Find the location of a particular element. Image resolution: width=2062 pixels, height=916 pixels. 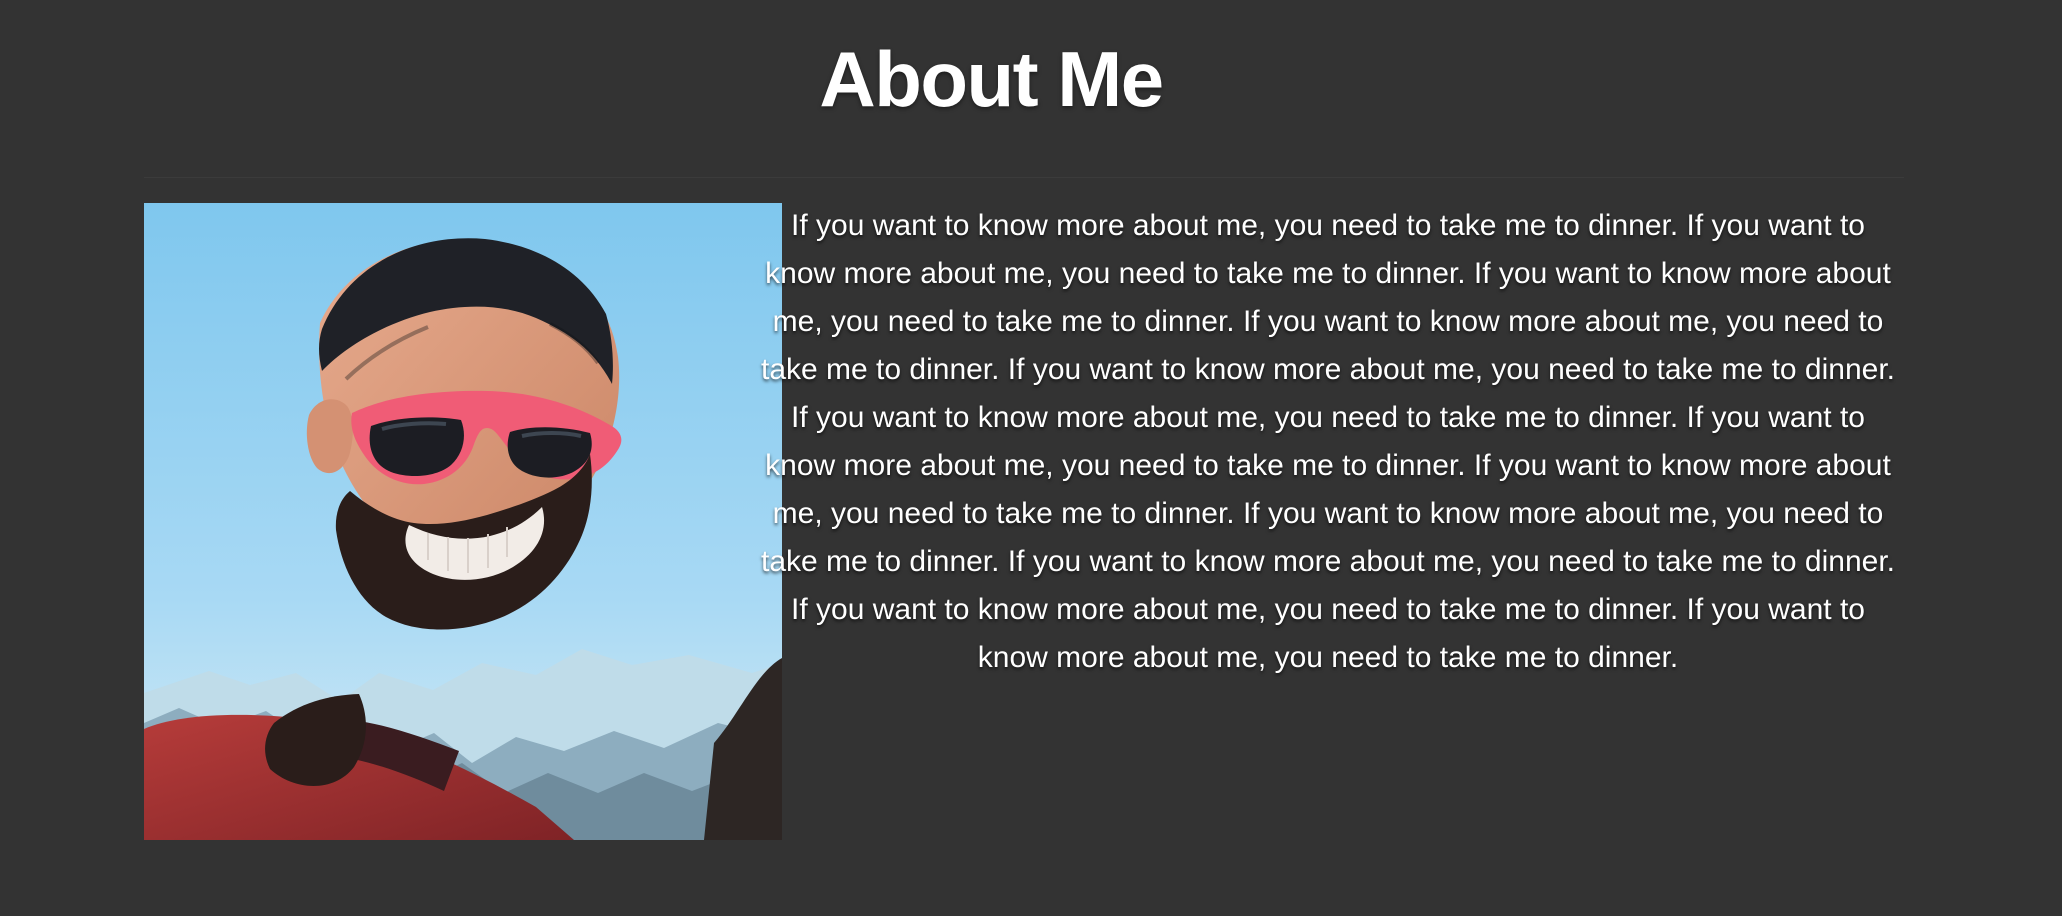

page-title: About Me is located at coordinates (991, 79).